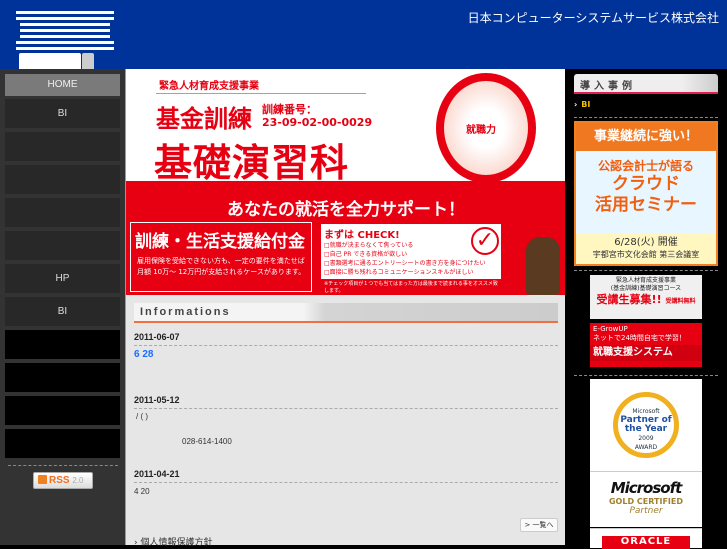  What do you see at coordinates (539, 525) in the screenshot?
I see `view-all-button: > 一覧へ` at bounding box center [539, 525].